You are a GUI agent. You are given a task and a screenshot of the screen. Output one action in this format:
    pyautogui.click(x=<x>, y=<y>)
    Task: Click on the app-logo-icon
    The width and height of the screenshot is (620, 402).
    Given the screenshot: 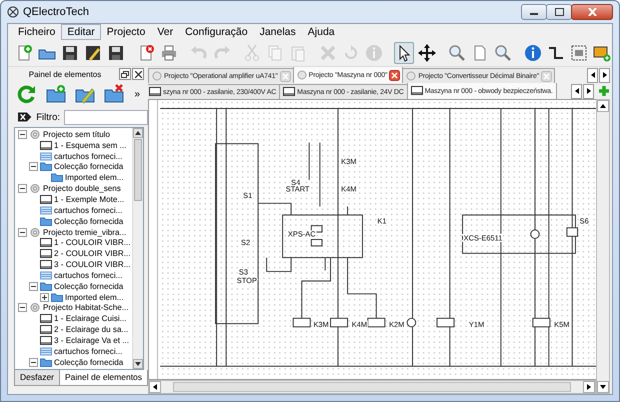 What is the action you would take?
    pyautogui.click(x=13, y=12)
    